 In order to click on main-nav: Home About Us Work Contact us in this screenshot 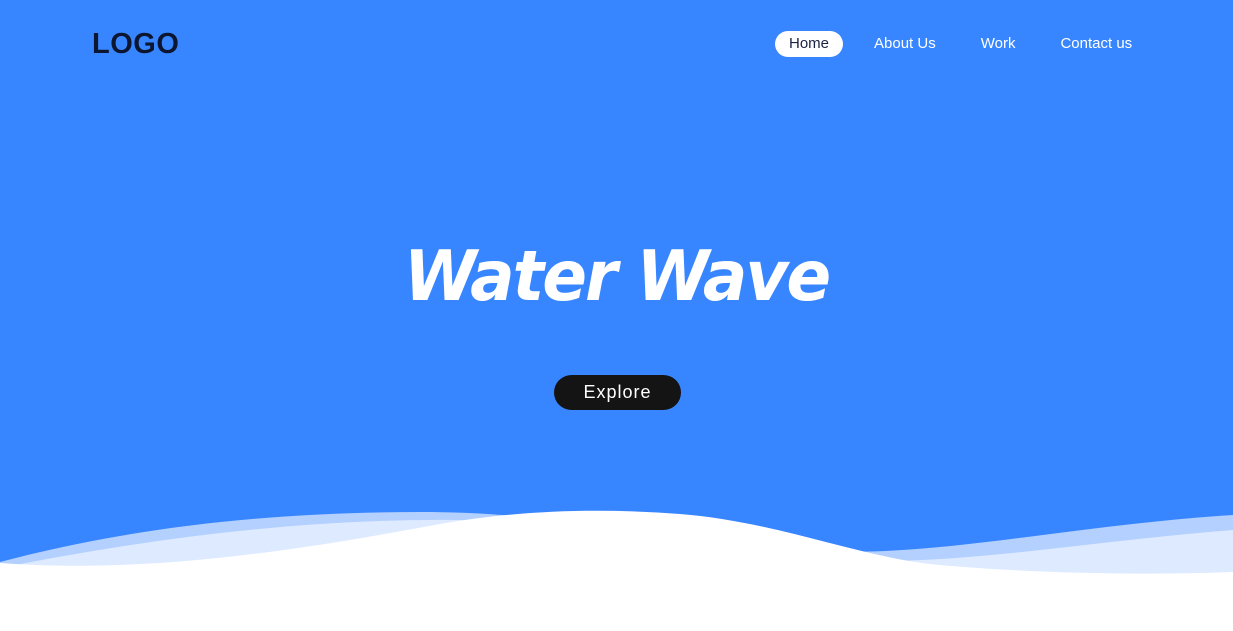, I will do `click(953, 44)`.